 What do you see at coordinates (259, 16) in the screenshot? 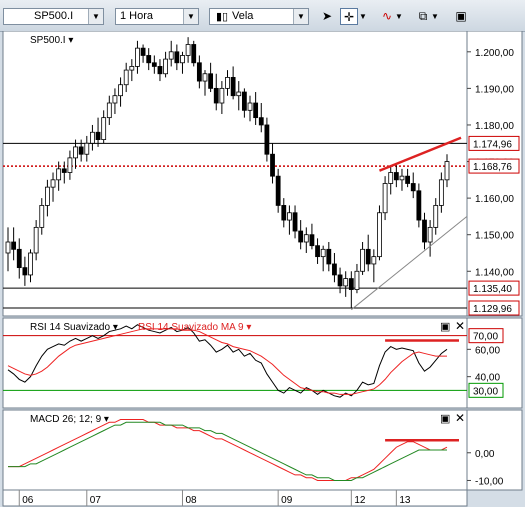
I see `chart-style-select: ▮▯ Vela ▼` at bounding box center [259, 16].